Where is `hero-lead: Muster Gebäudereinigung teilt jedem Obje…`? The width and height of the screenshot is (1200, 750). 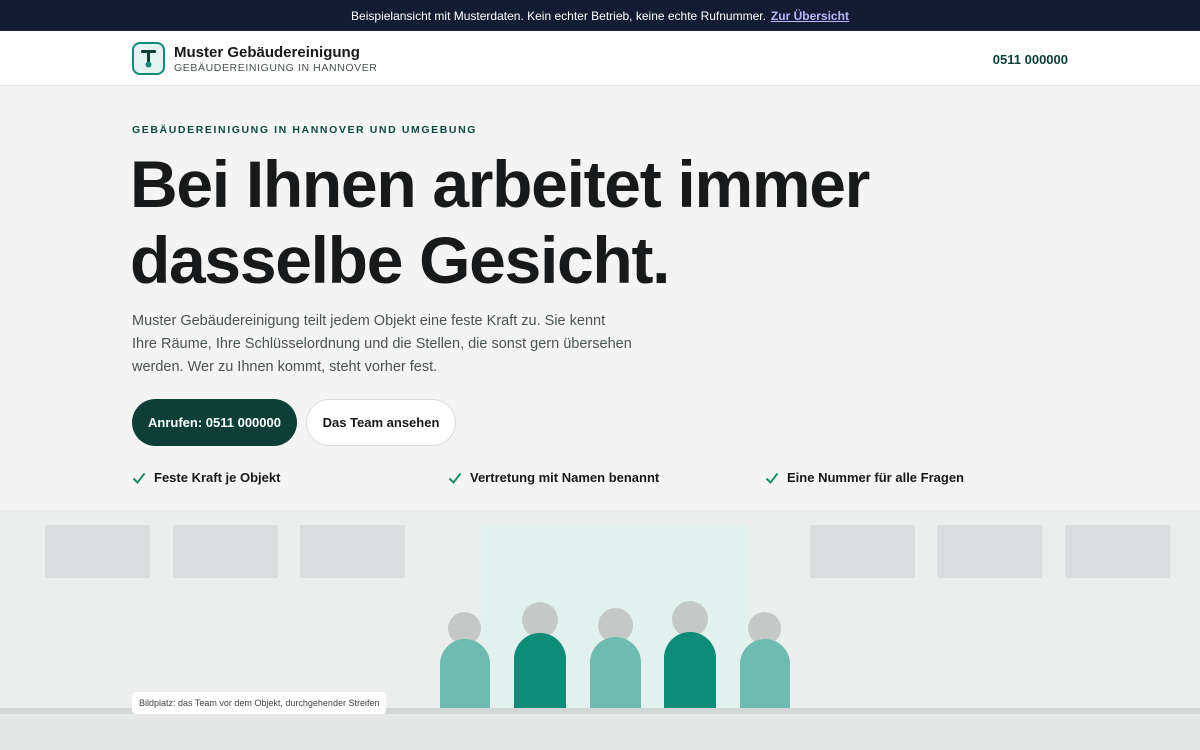
hero-lead: Muster Gebäudereinigung teilt jedem Obje… is located at coordinates (382, 344).